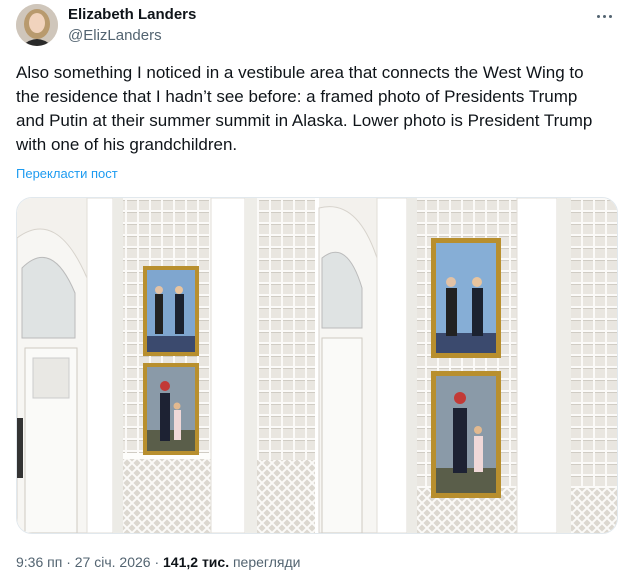 This screenshot has height=585, width=634. Describe the element at coordinates (39, 562) in the screenshot. I see `post-time: 9:36 пп` at that location.